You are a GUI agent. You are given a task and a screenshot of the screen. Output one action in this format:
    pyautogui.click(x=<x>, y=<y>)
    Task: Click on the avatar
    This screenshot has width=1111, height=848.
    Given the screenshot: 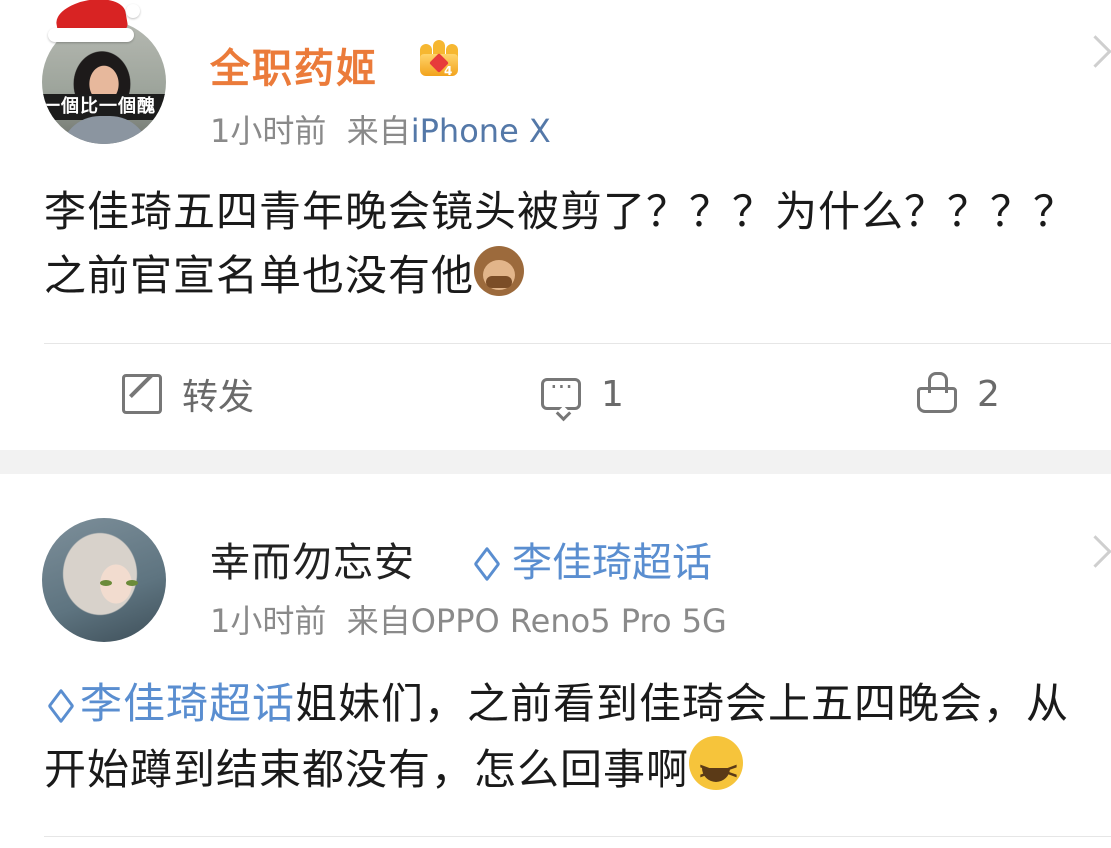 What is the action you would take?
    pyautogui.click(x=104, y=580)
    